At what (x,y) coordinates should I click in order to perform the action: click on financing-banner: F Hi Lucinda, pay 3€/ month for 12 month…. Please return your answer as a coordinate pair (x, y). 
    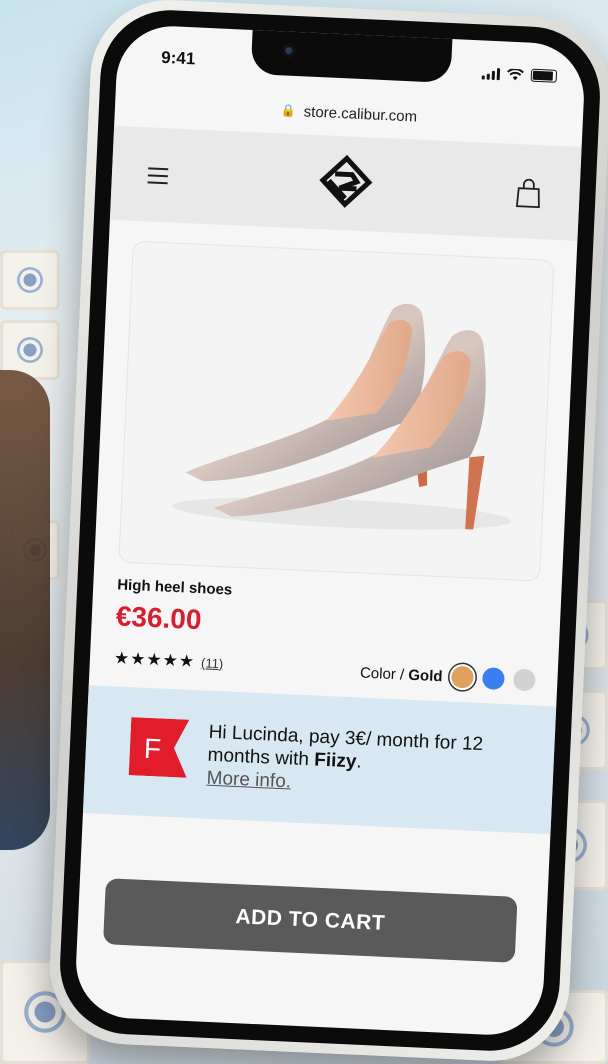
    Looking at the image, I should click on (319, 760).